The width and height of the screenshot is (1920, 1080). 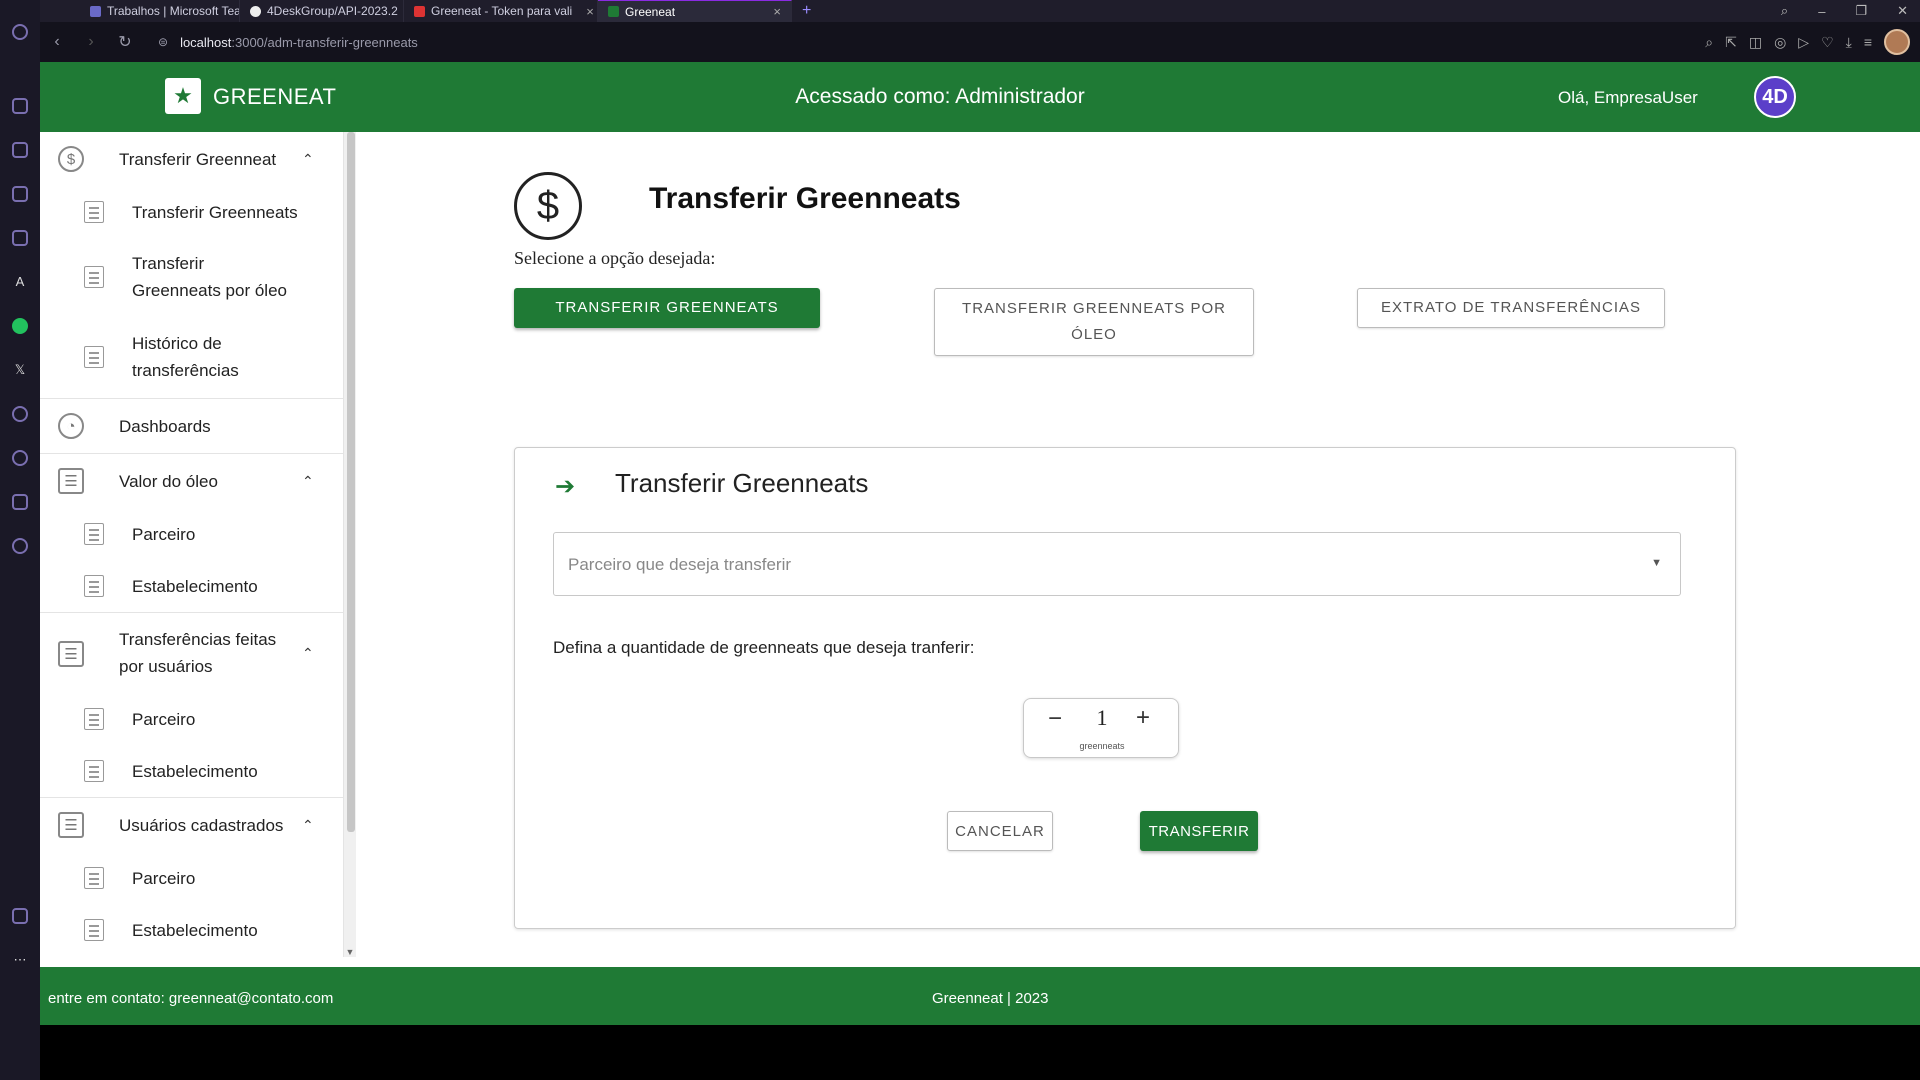 I want to click on teams-icon, so click(x=95, y=11).